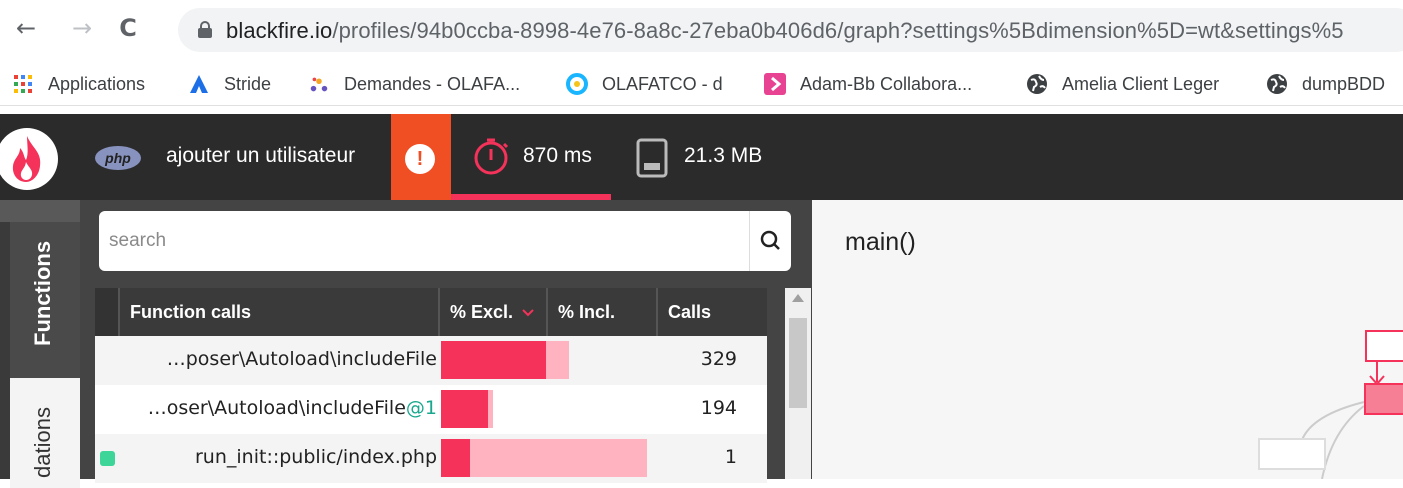 Image resolution: width=1403 pixels, height=488 pixels. I want to click on back-button: ←, so click(26, 28).